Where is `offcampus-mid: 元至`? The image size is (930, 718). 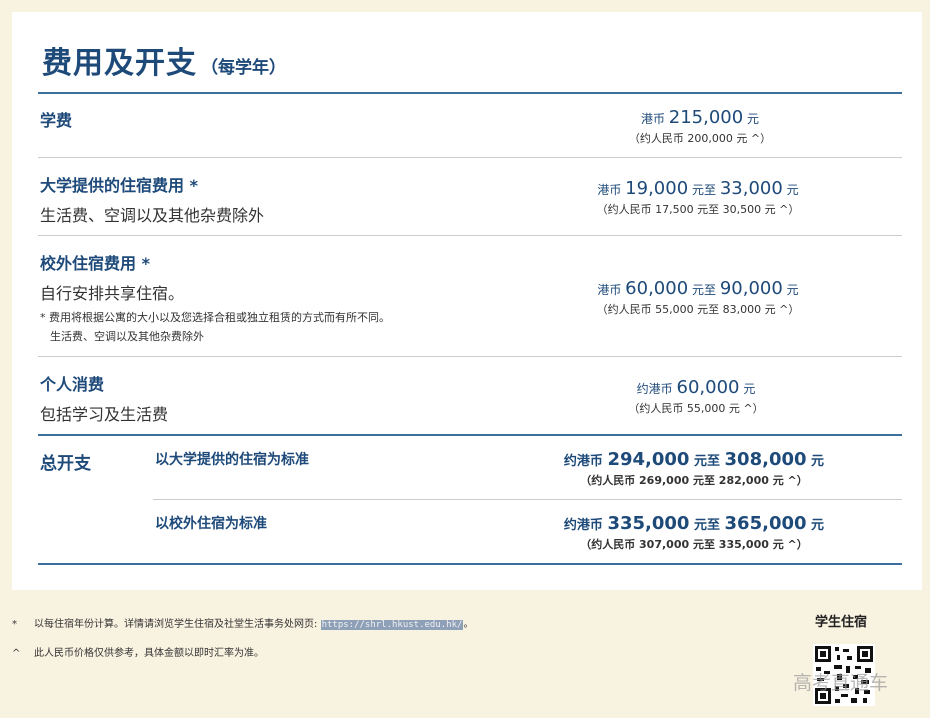
offcampus-mid: 元至 is located at coordinates (703, 290).